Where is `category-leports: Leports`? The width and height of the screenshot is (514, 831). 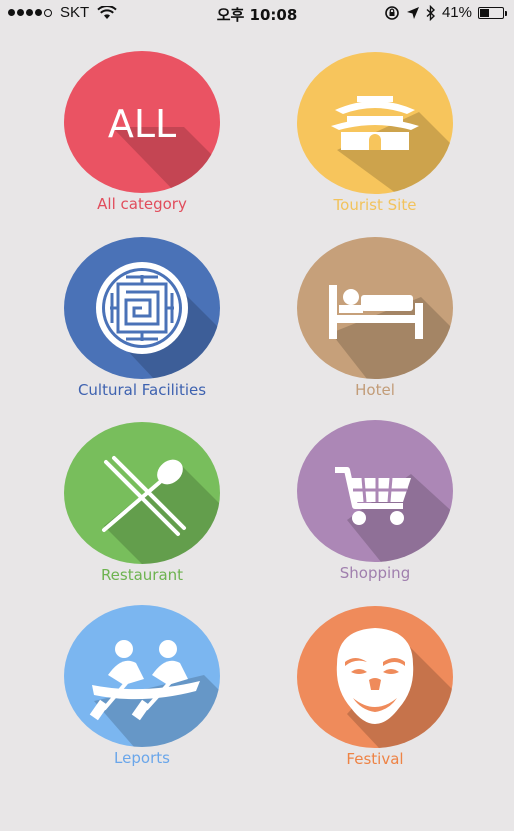 category-leports: Leports is located at coordinates (142, 686).